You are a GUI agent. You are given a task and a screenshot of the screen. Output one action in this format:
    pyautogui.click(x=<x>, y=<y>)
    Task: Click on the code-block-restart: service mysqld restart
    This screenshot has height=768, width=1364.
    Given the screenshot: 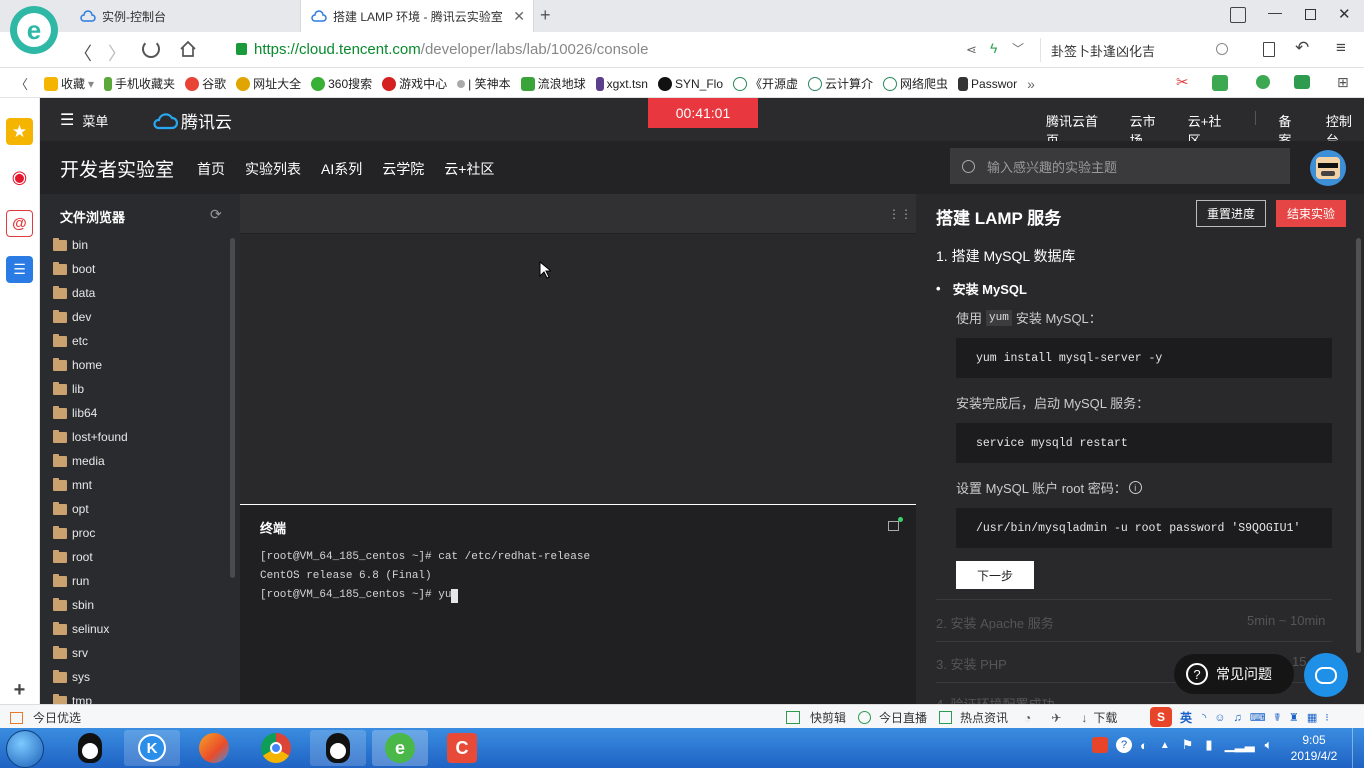 What is the action you would take?
    pyautogui.click(x=1144, y=443)
    